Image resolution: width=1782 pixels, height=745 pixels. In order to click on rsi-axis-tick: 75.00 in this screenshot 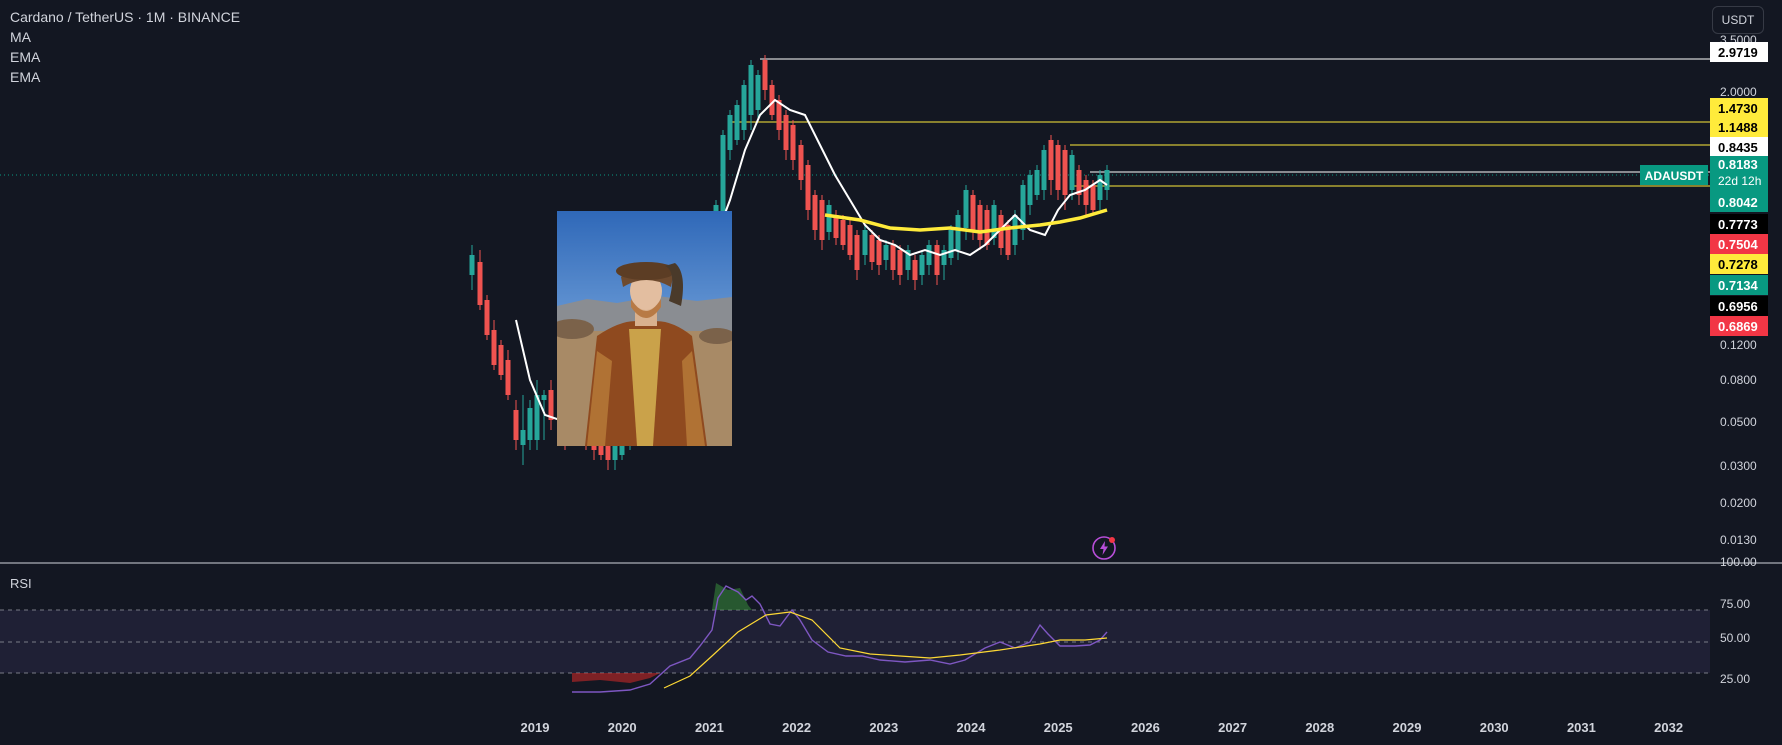, I will do `click(1735, 604)`.